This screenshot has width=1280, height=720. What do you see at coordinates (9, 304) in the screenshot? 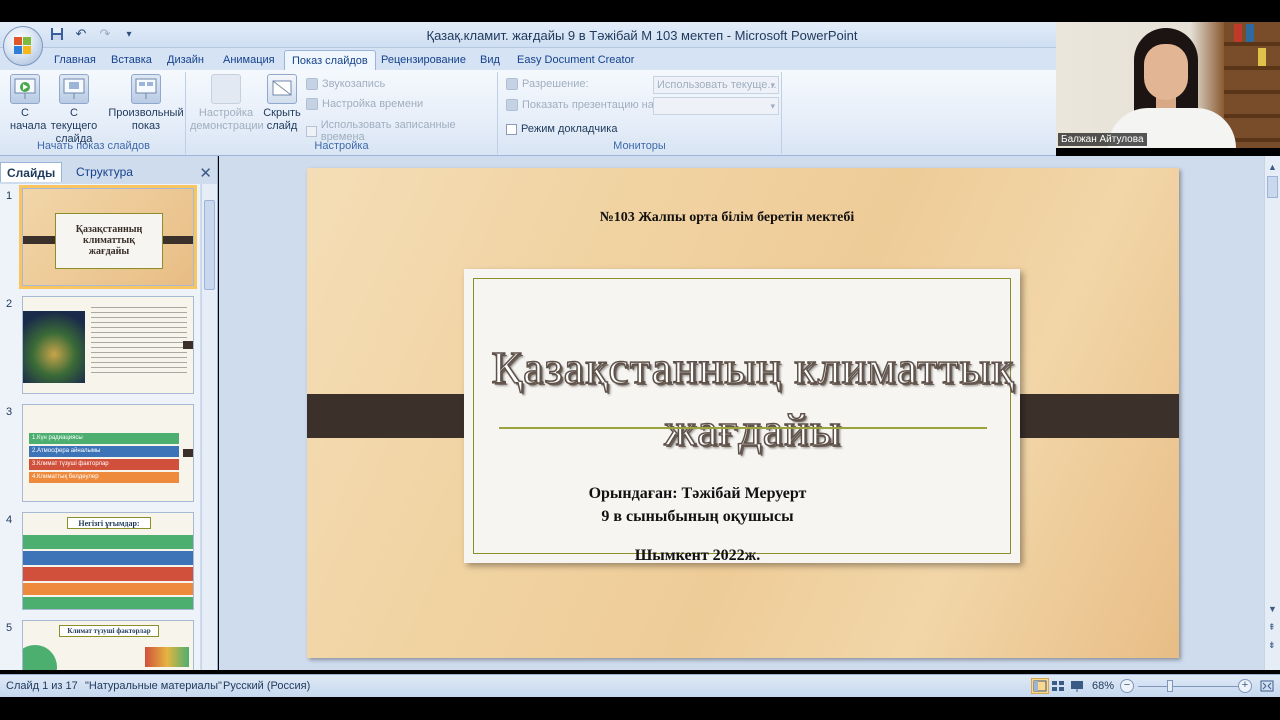
I see `slide-number: 2` at bounding box center [9, 304].